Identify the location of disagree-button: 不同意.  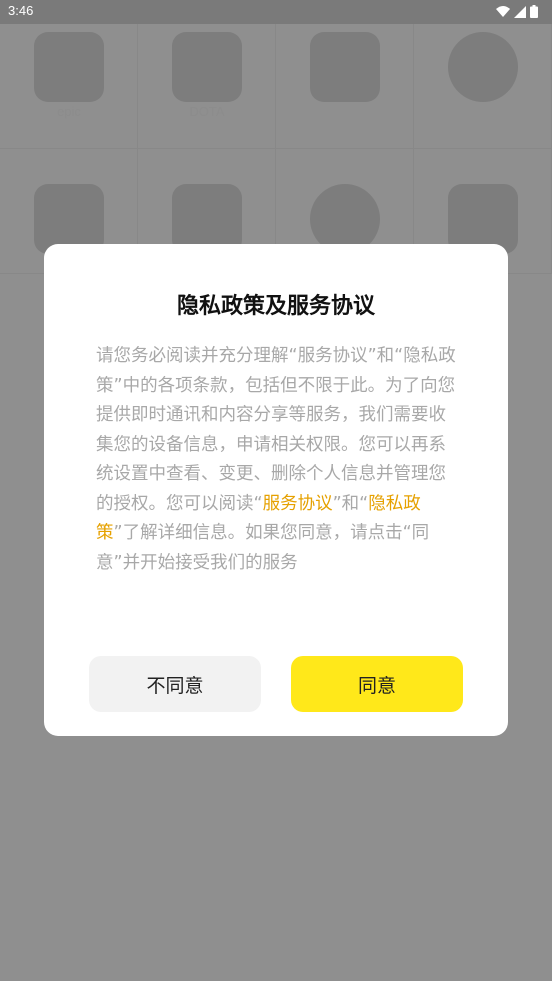
(175, 684).